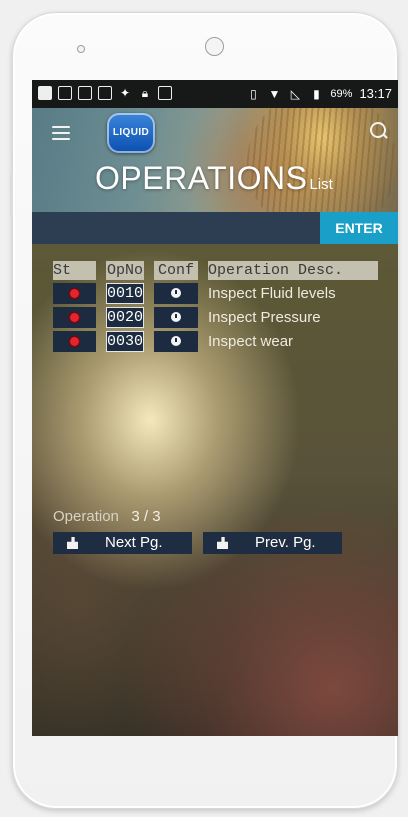  What do you see at coordinates (125, 317) in the screenshot?
I see `opno-cell: 0020` at bounding box center [125, 317].